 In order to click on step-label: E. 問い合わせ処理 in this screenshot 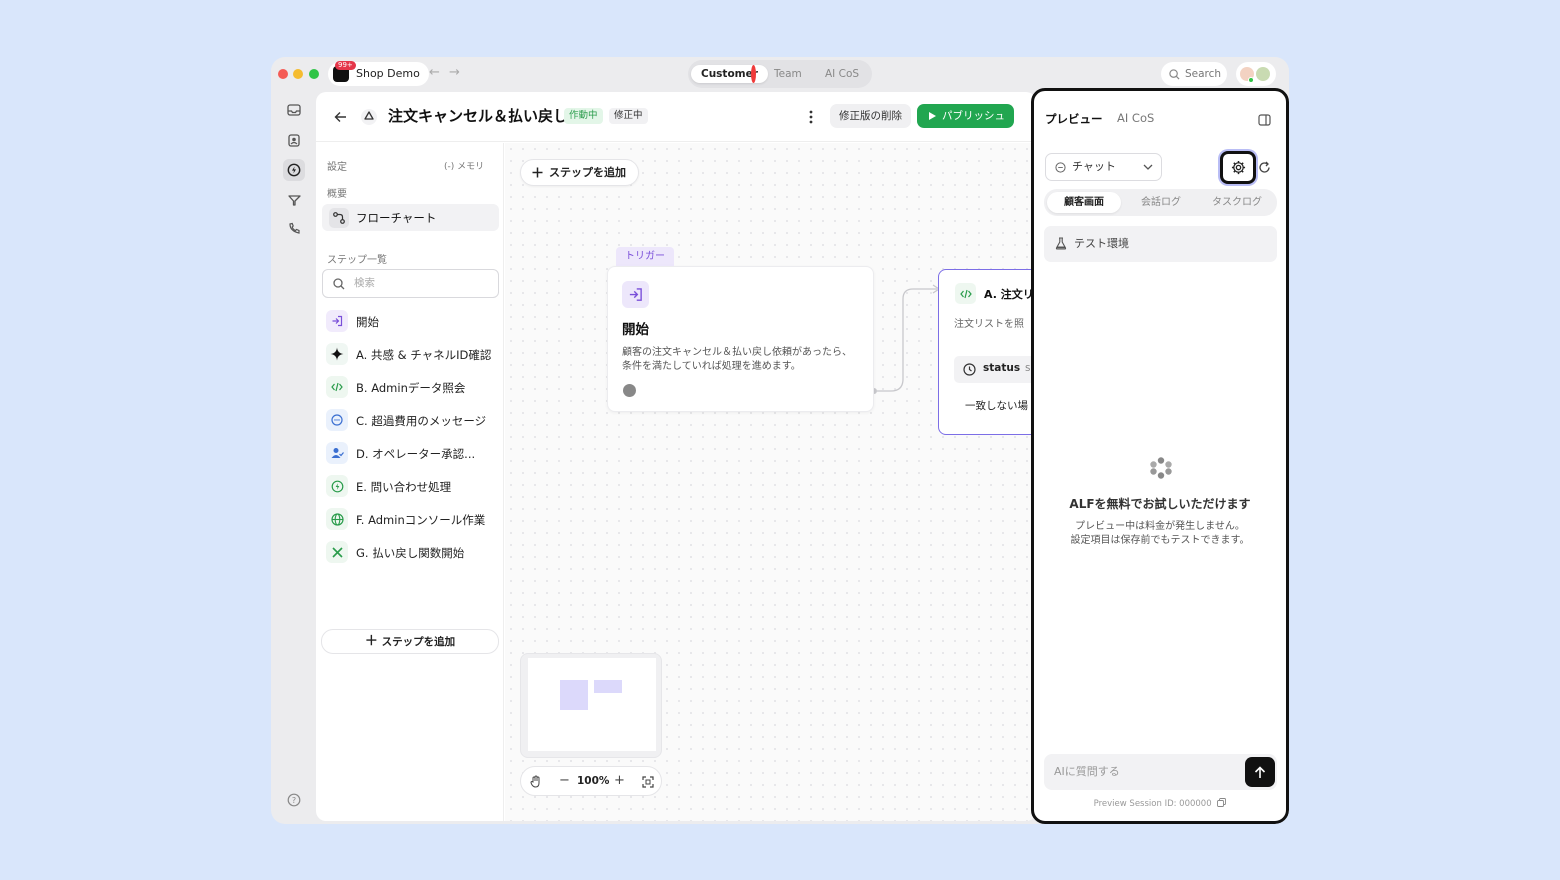, I will do `click(404, 487)`.